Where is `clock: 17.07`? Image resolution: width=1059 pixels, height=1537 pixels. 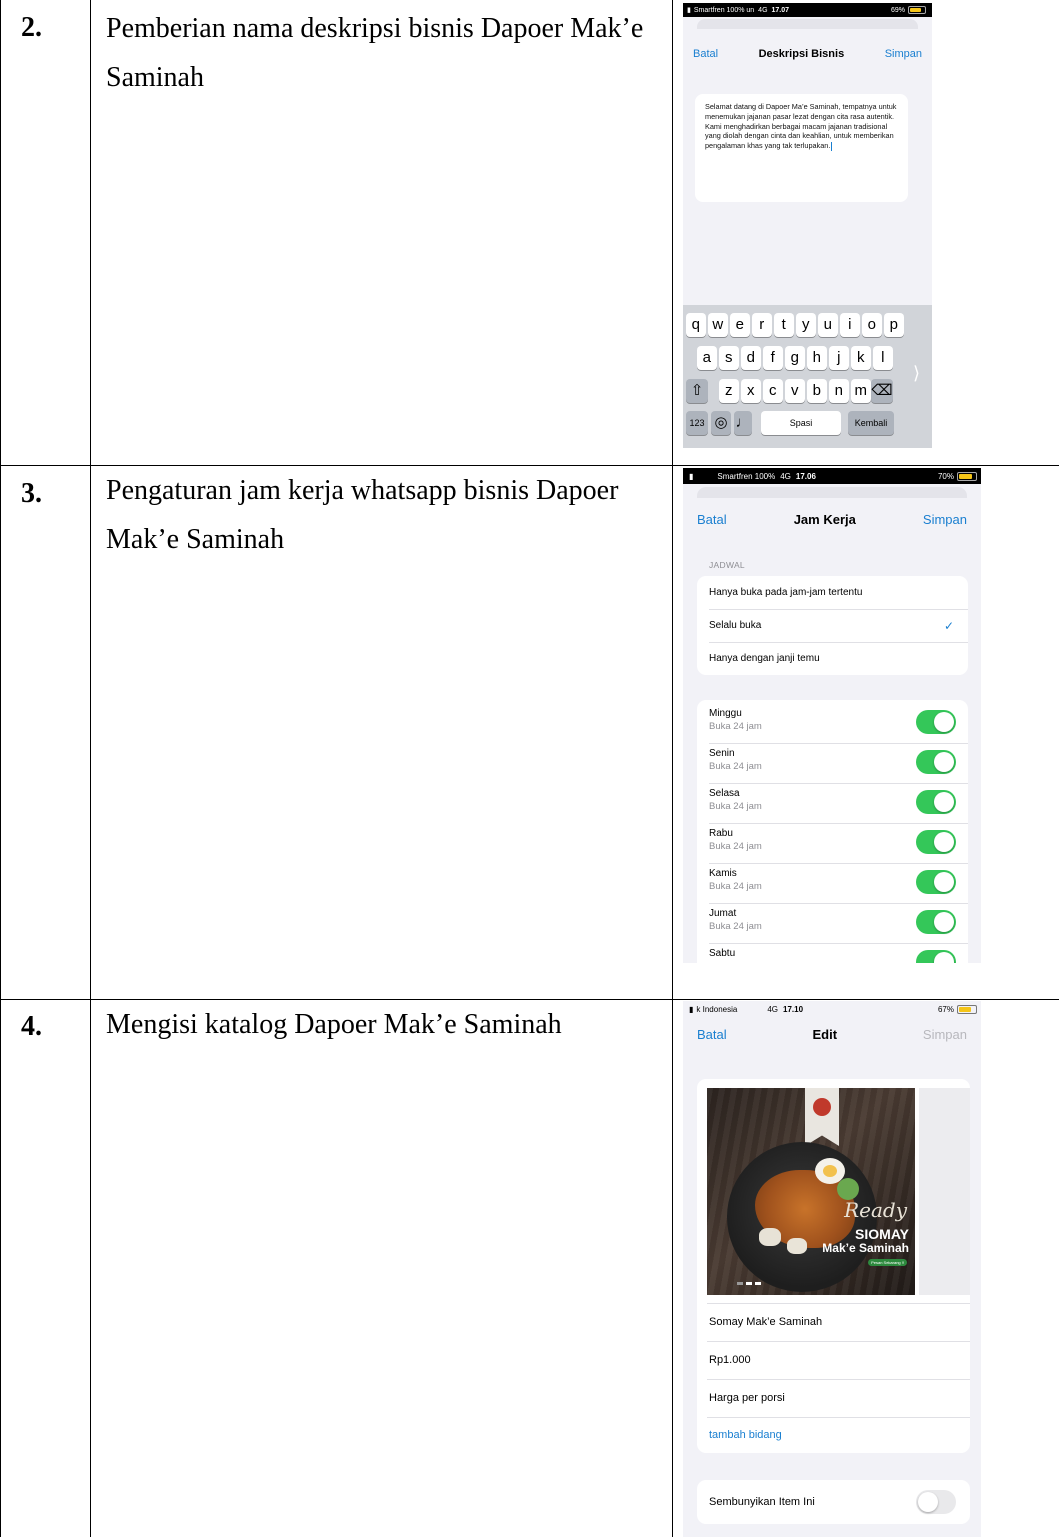
clock: 17.07 is located at coordinates (780, 10).